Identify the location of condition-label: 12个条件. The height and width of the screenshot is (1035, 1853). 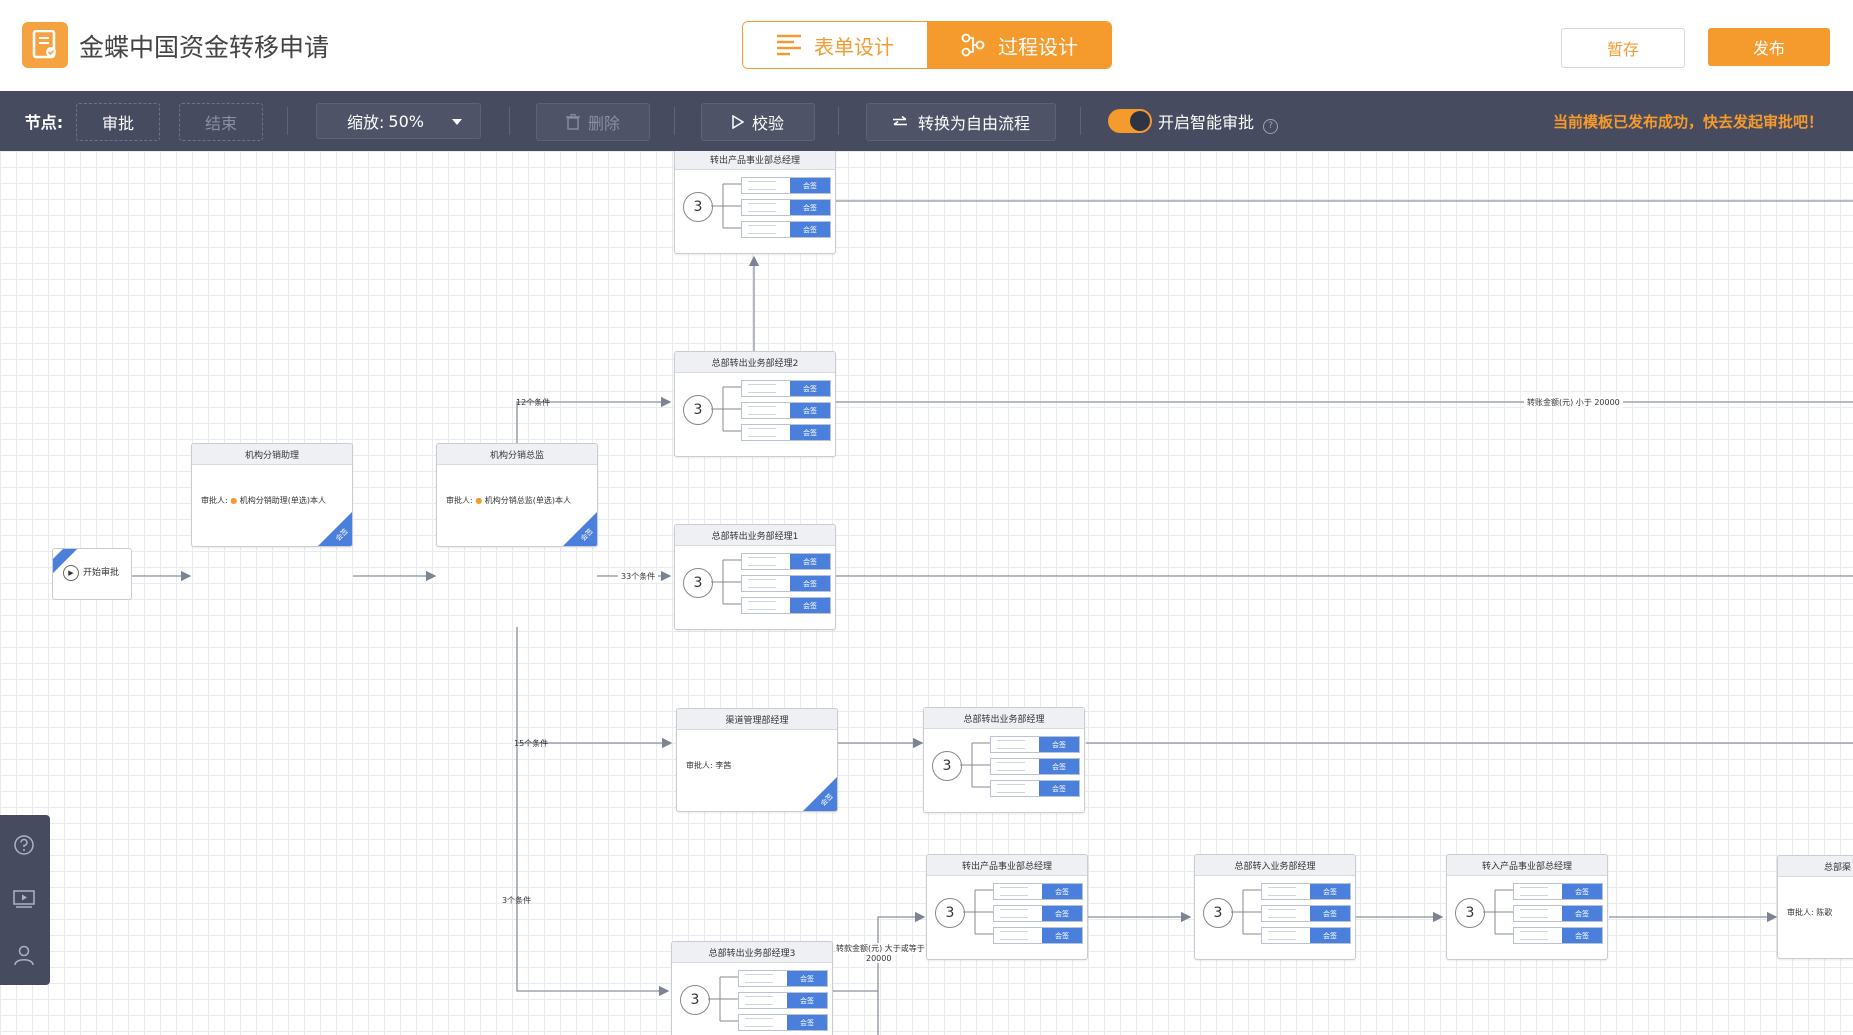
(533, 402).